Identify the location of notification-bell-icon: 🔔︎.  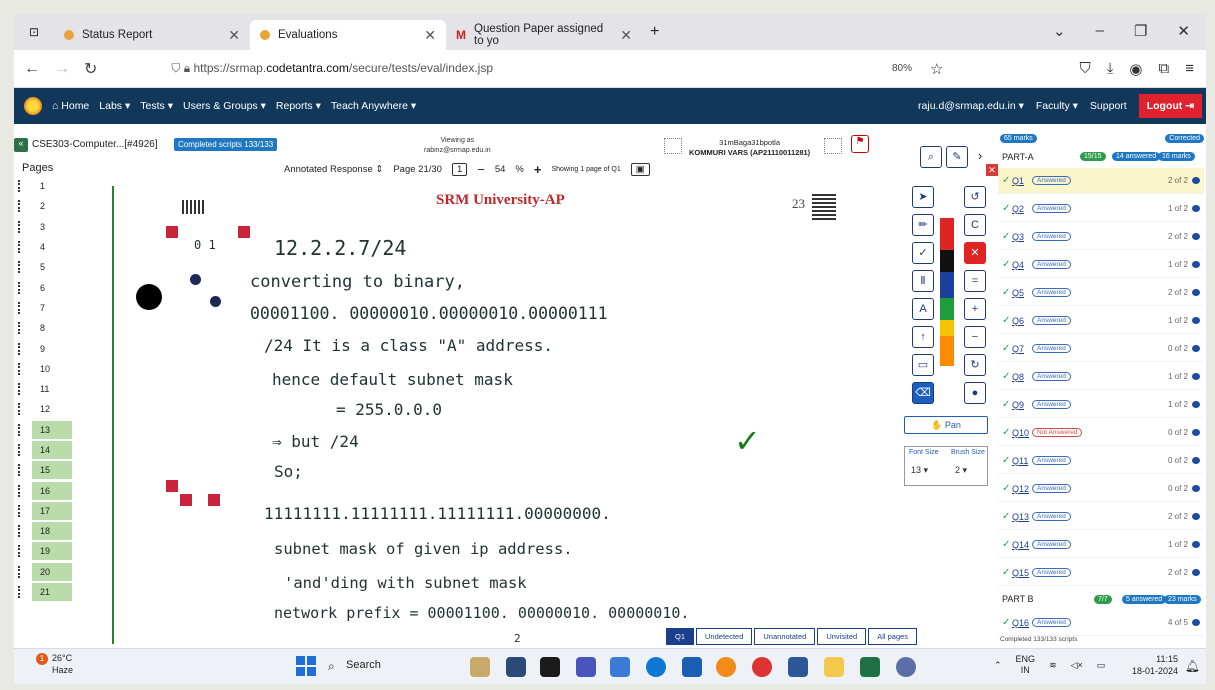
(1192, 666).